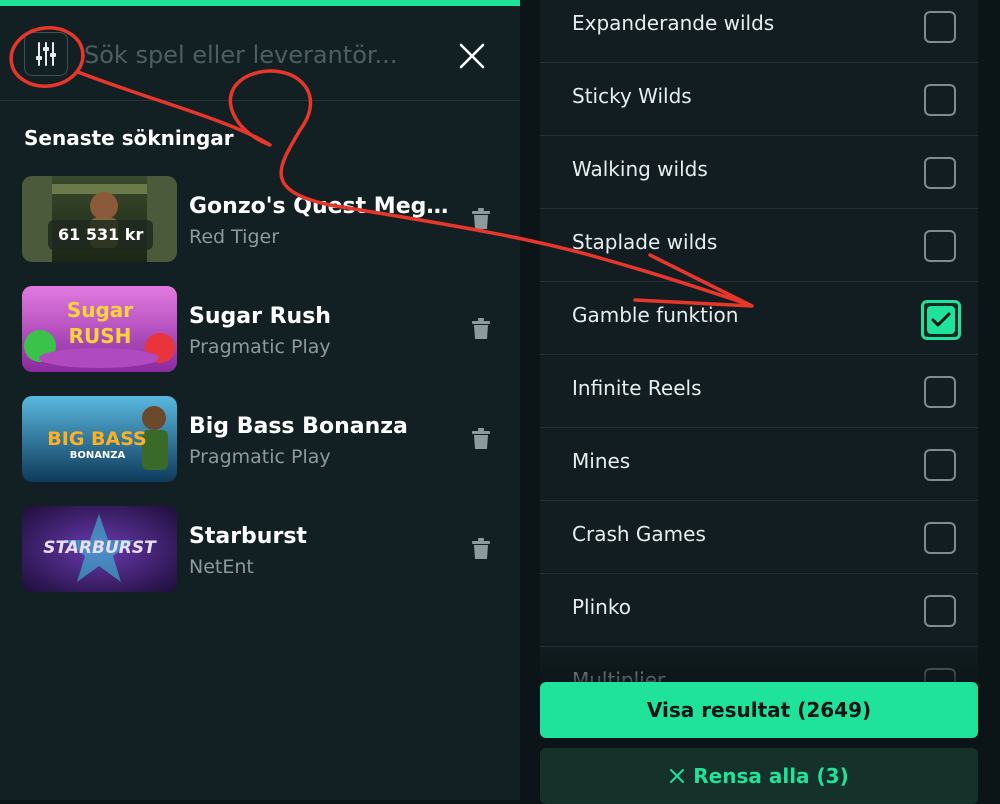 The image size is (1000, 804). Describe the element at coordinates (601, 461) in the screenshot. I see `feature-label: Mines` at that location.